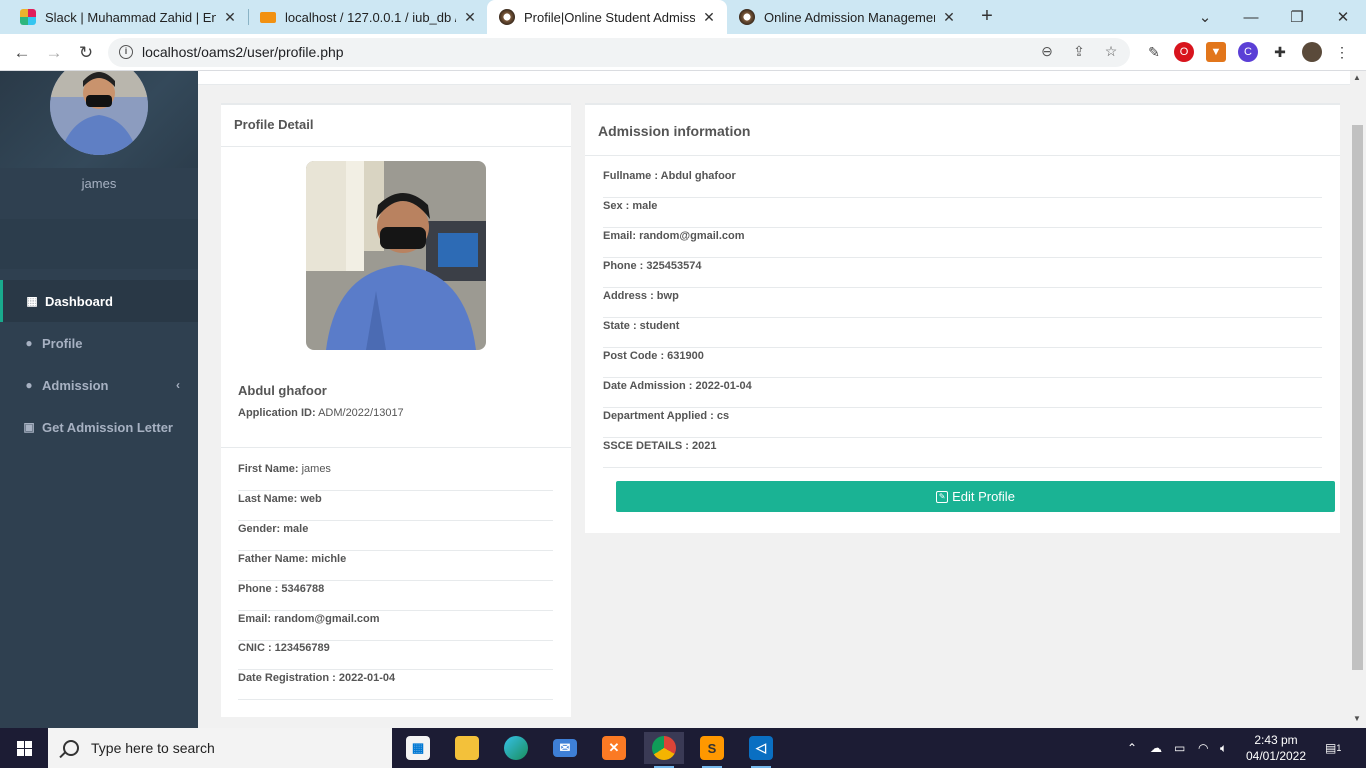 The width and height of the screenshot is (1366, 768). Describe the element at coordinates (220, 748) in the screenshot. I see `taskbar-search: Type here to search` at that location.